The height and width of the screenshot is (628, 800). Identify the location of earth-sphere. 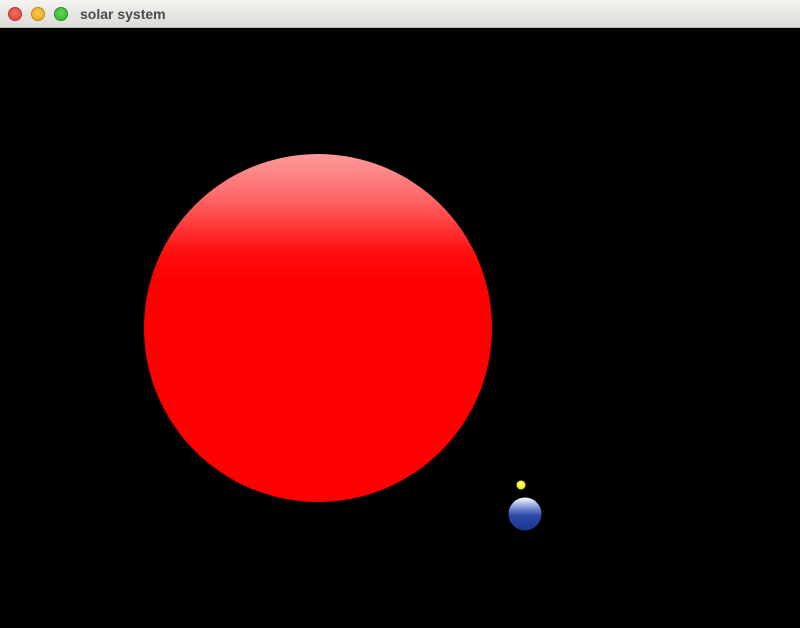
(525, 514).